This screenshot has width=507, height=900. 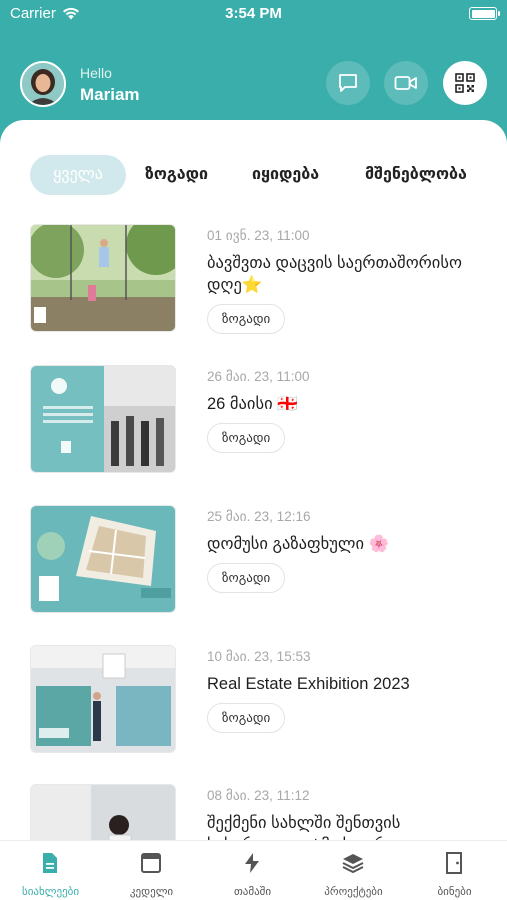 What do you see at coordinates (78, 175) in the screenshot?
I see `tab-all: ყველა` at bounding box center [78, 175].